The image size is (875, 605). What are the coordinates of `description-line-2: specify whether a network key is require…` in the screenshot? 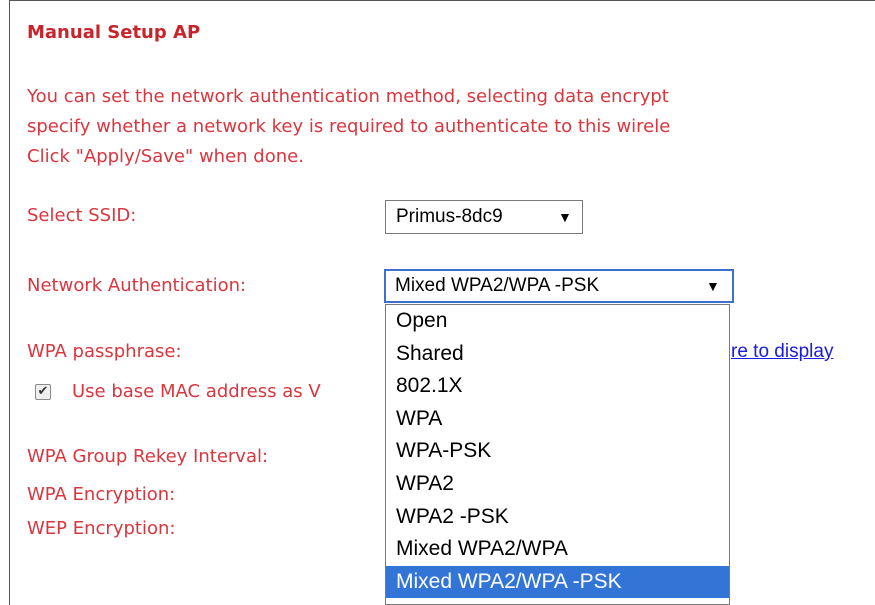 It's located at (349, 126).